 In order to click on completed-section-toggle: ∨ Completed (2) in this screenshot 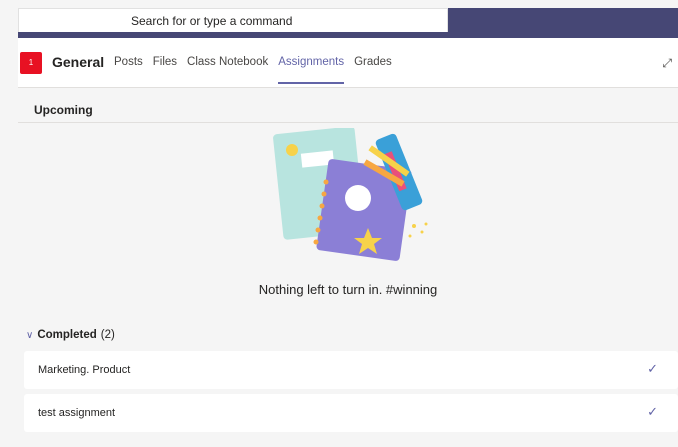, I will do `click(70, 335)`.